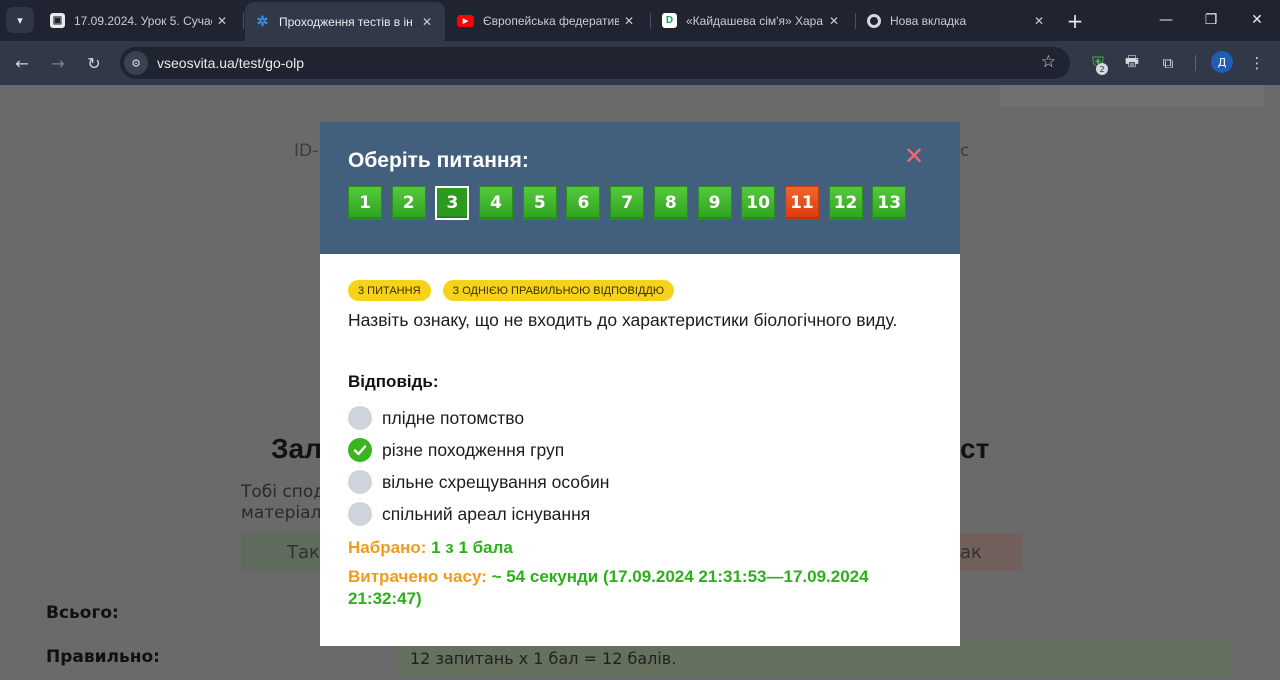  What do you see at coordinates (1132, 63) in the screenshot?
I see `extension-printer-icon: 🖶` at bounding box center [1132, 63].